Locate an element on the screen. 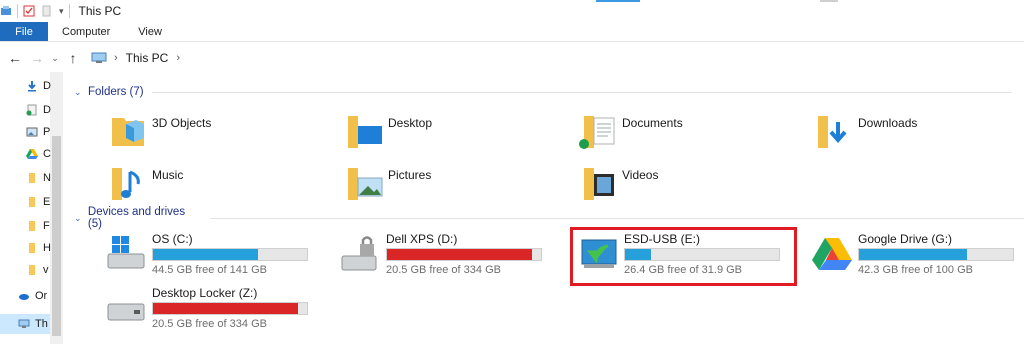 This screenshot has width=1024, height=344. folder-pictures: Pictures is located at coordinates (387, 188).